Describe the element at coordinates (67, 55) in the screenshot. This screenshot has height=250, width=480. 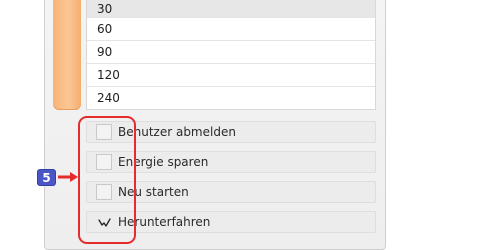
I see `orange-sidebar-bar` at that location.